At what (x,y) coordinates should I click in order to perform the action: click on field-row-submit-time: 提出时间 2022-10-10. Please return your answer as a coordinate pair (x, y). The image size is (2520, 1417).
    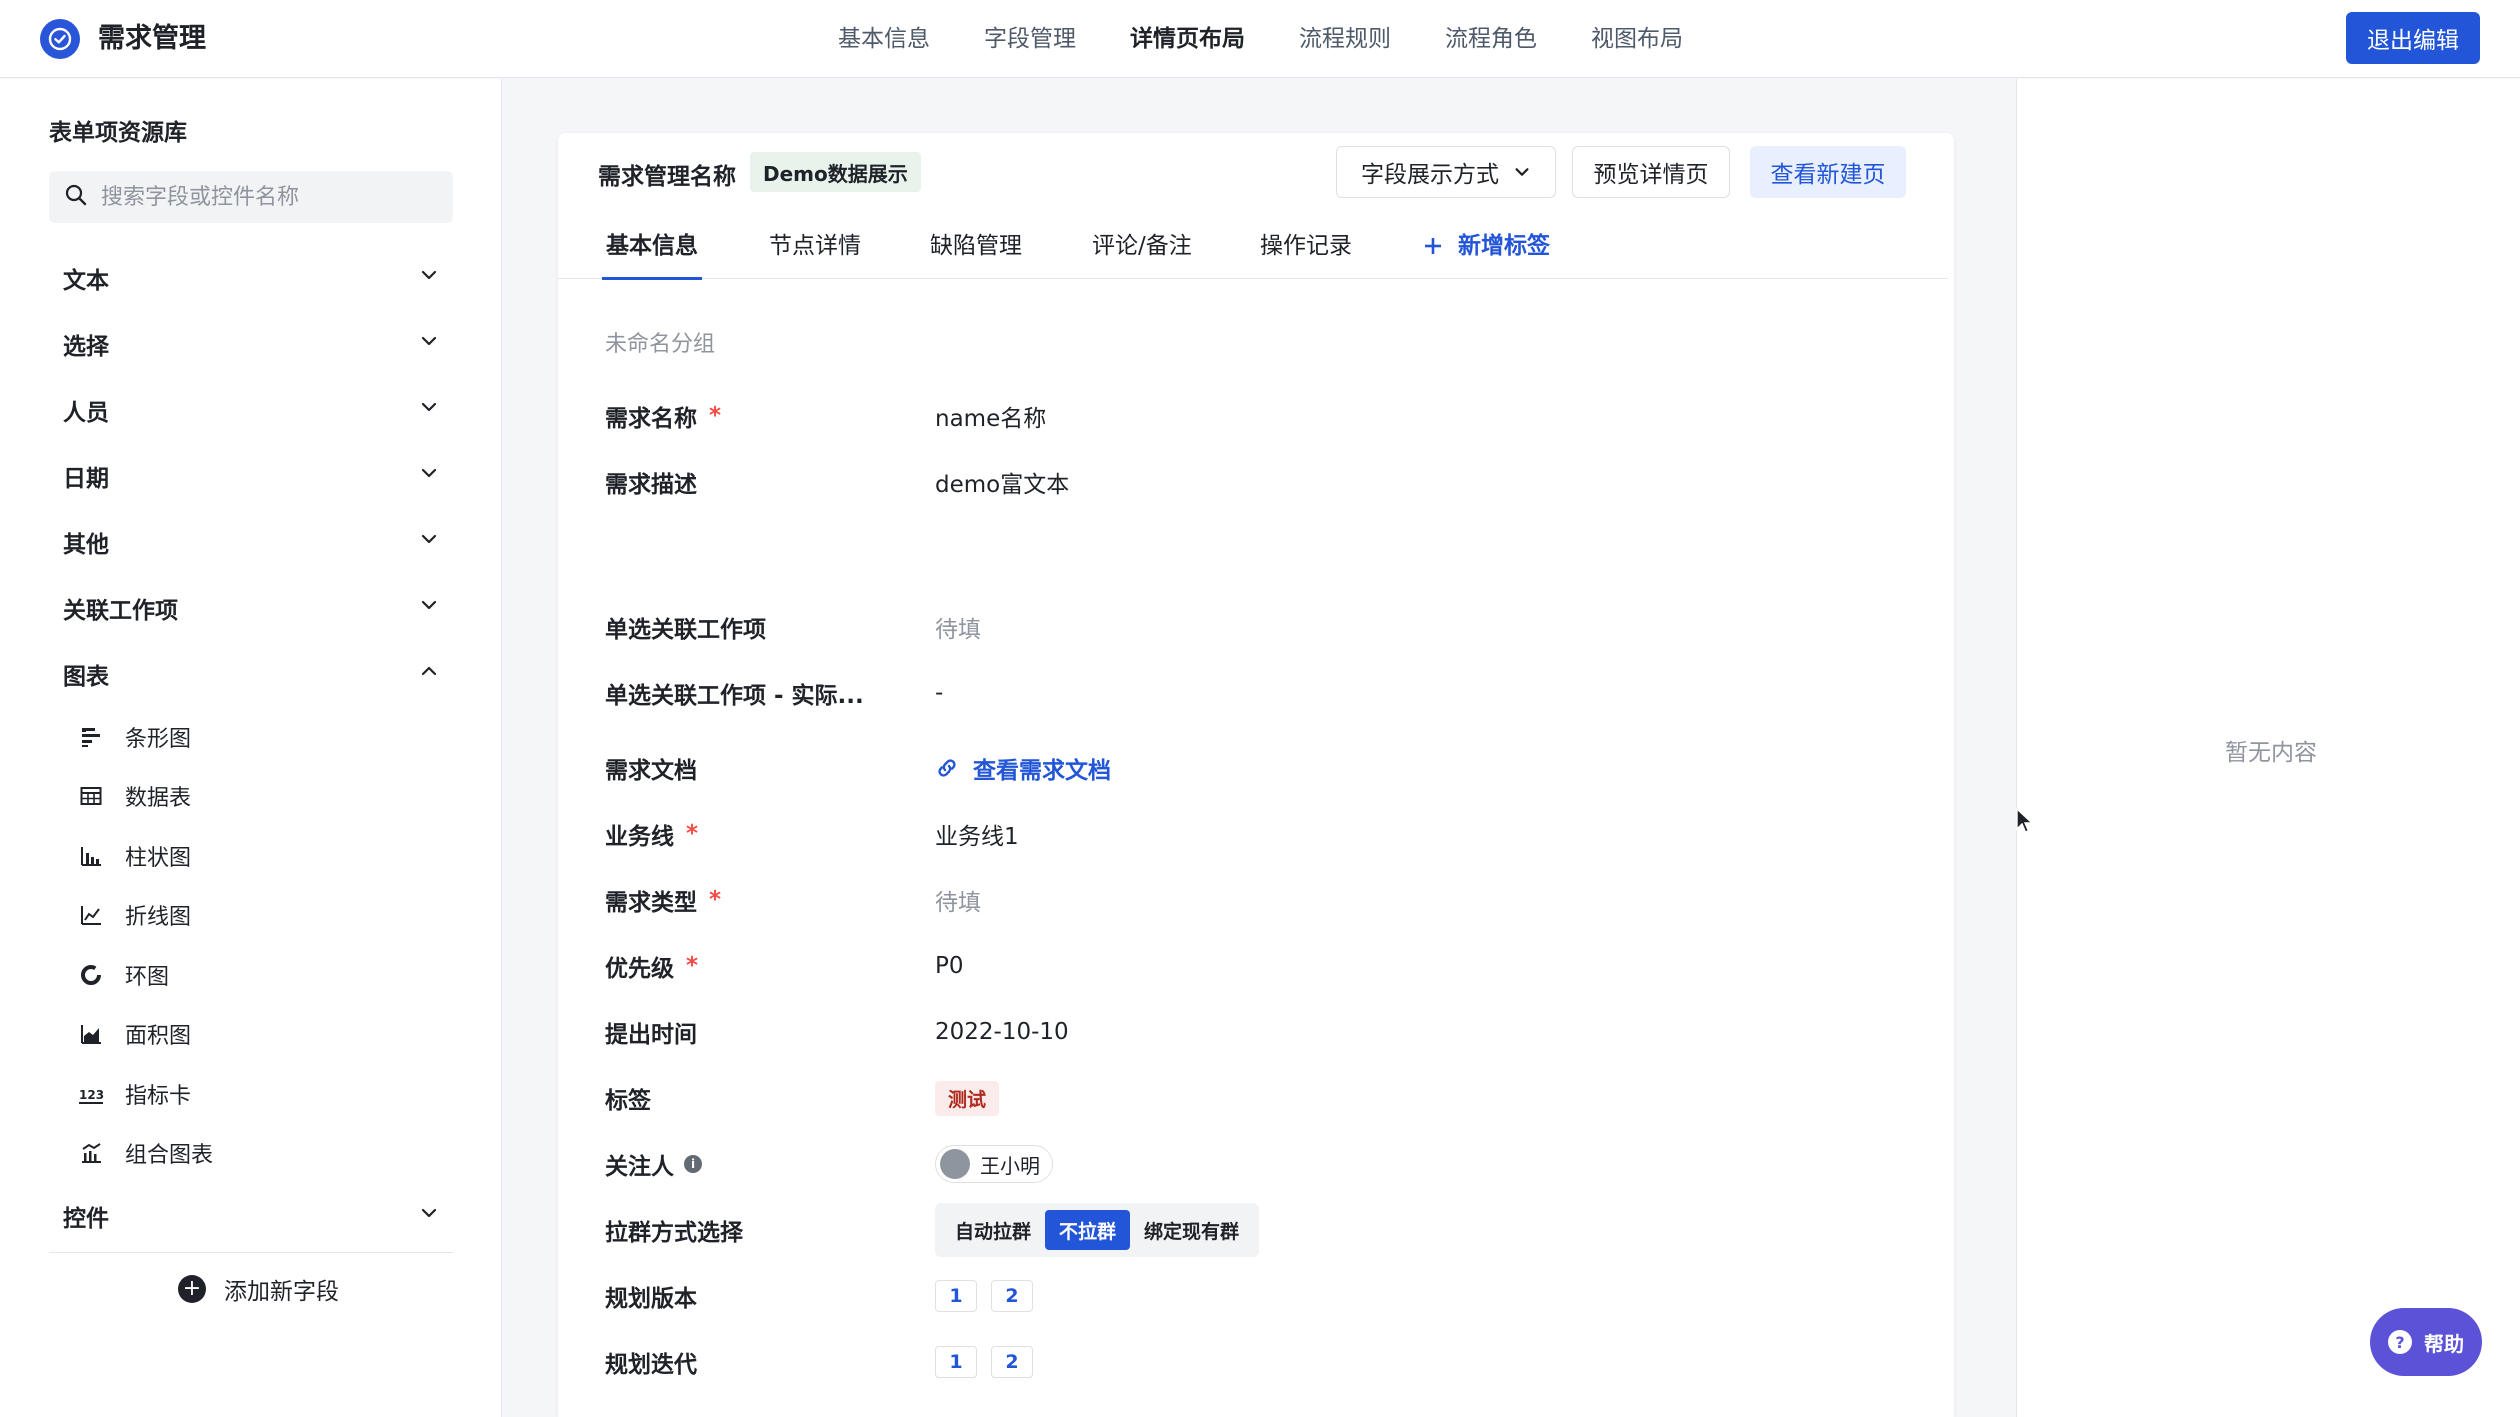
    Looking at the image, I should click on (1255, 1032).